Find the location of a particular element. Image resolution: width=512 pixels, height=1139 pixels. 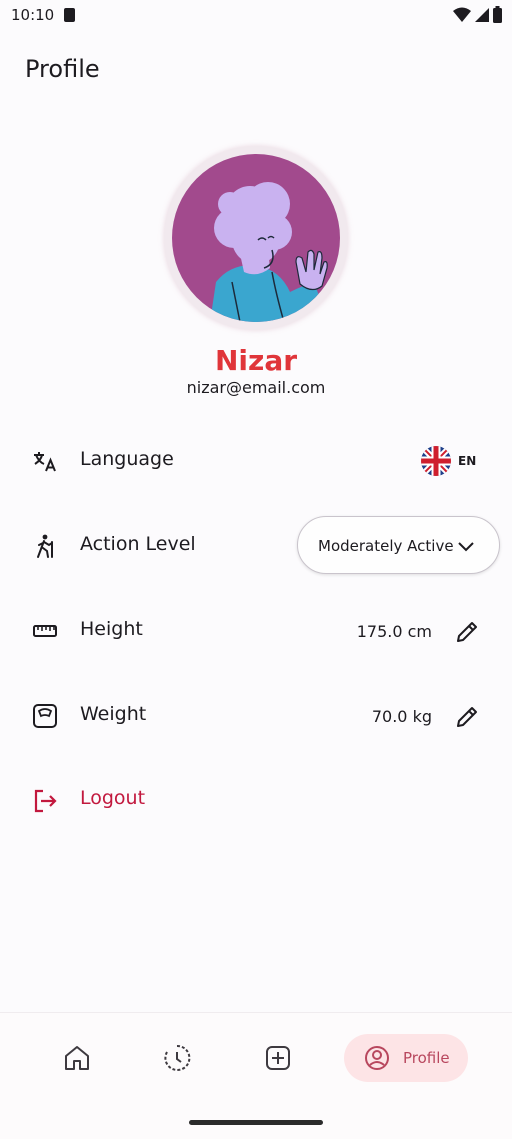

page-title: Profile is located at coordinates (62, 69).